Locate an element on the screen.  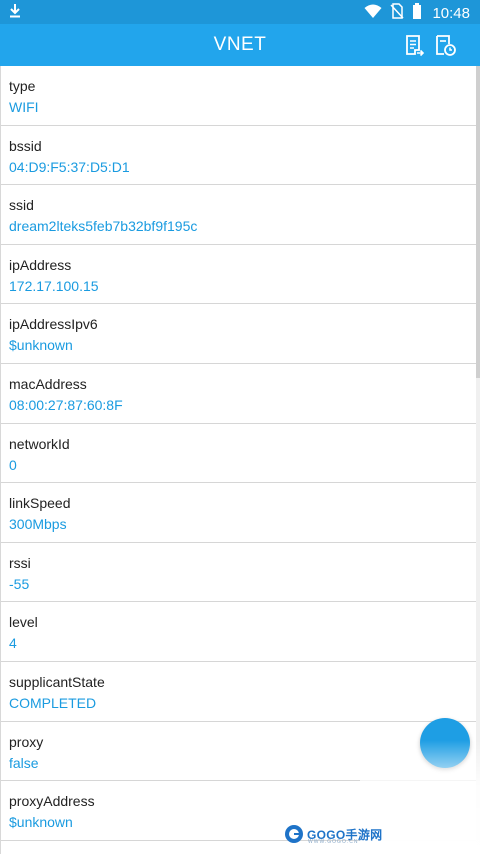
watermark-subtext: WWW.GOGO.CN is located at coordinates (333, 842).